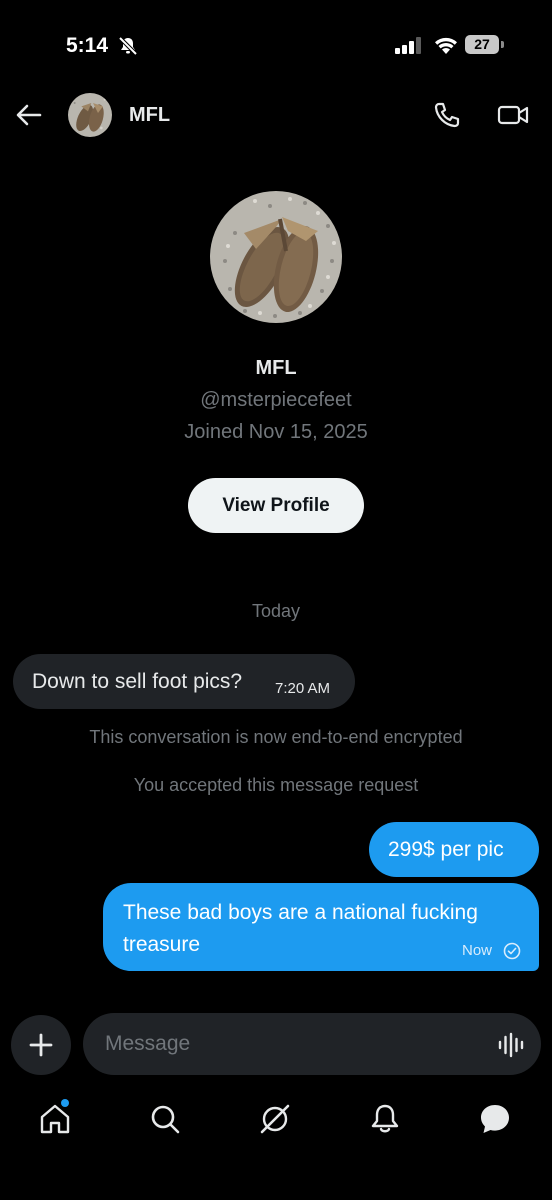 Image resolution: width=552 pixels, height=1200 pixels. I want to click on search-icon, so click(165, 1119).